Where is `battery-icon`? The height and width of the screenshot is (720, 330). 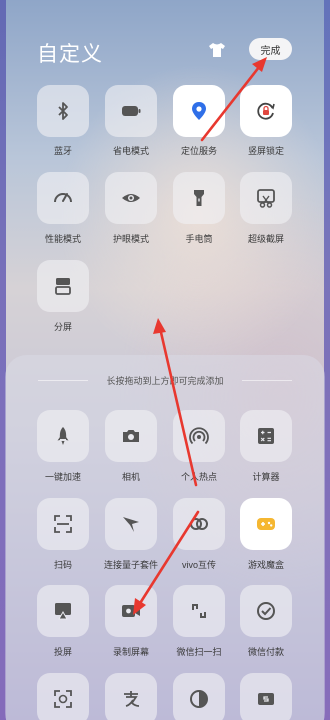
battery-icon is located at coordinates (131, 111).